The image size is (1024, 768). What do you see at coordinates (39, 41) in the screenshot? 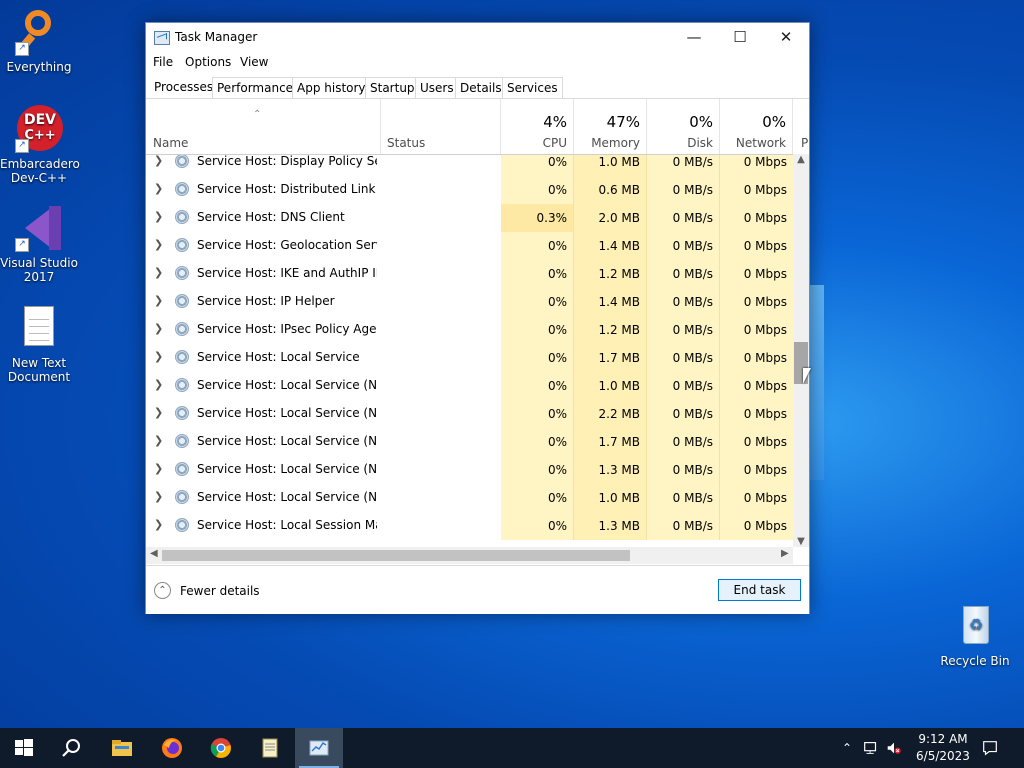
I see `desktop-icon-everything: ↗ Everything` at bounding box center [39, 41].